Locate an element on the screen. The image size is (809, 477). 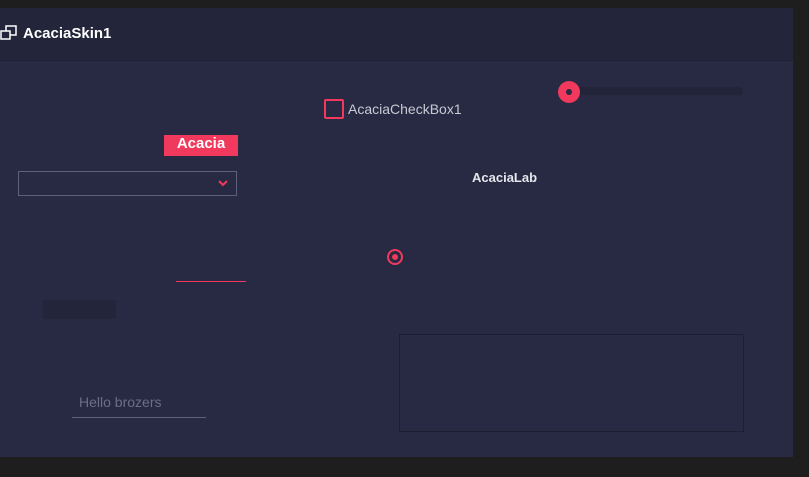
title-bar: AcaciaSkin1 is located at coordinates (396, 35).